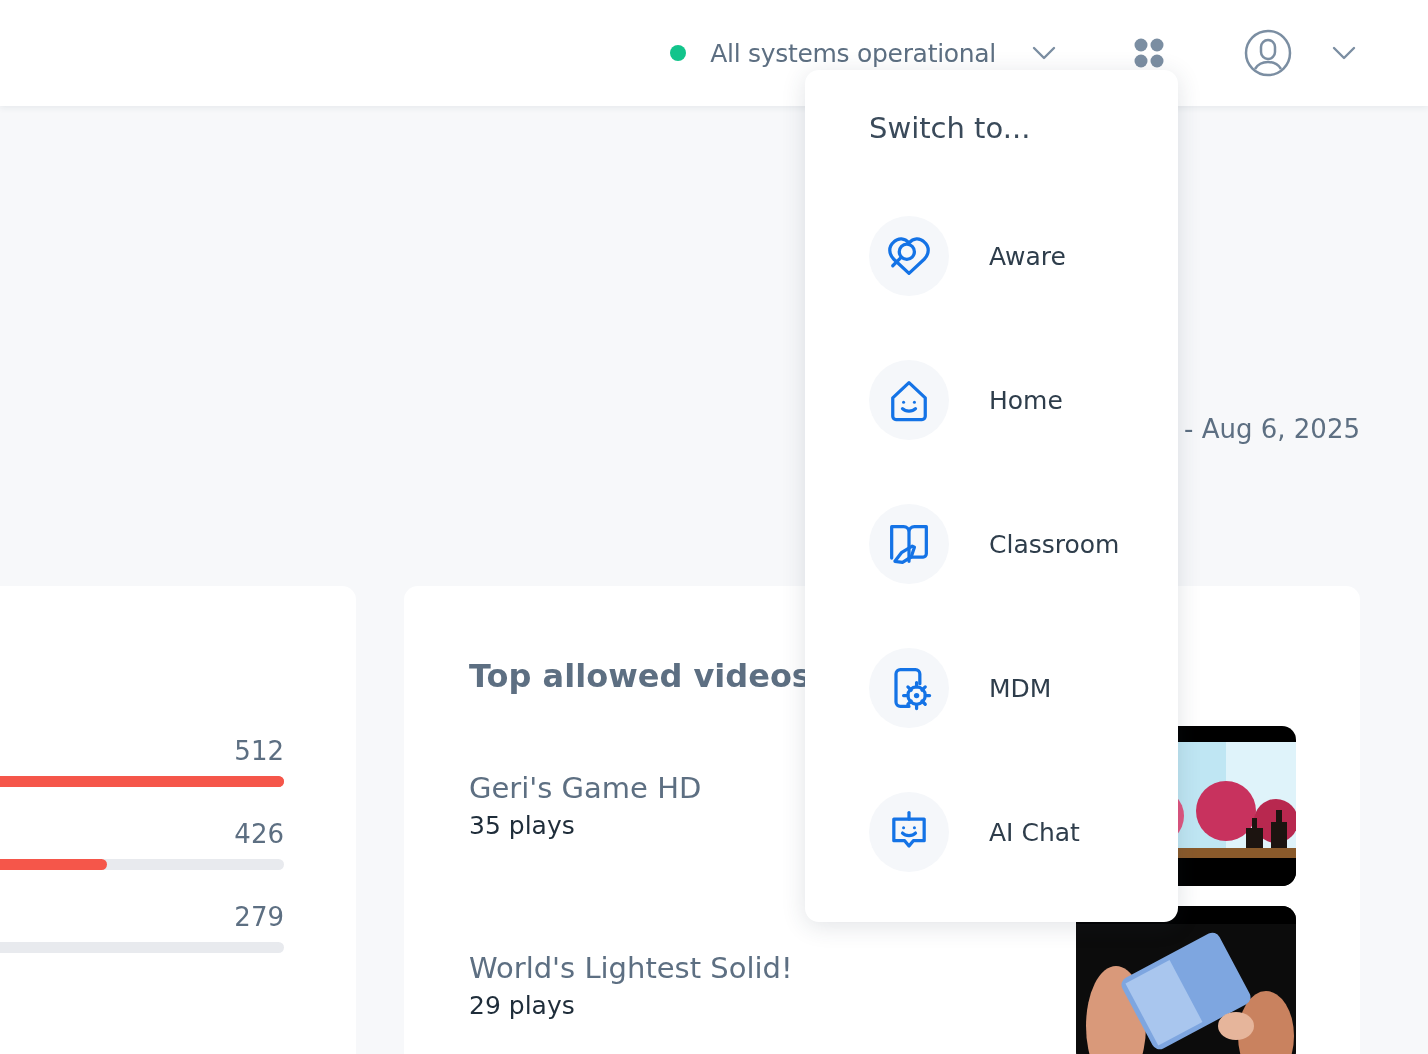 Image resolution: width=1428 pixels, height=1054 pixels. What do you see at coordinates (1034, 832) in the screenshot?
I see `menu-item: AI Chat` at bounding box center [1034, 832].